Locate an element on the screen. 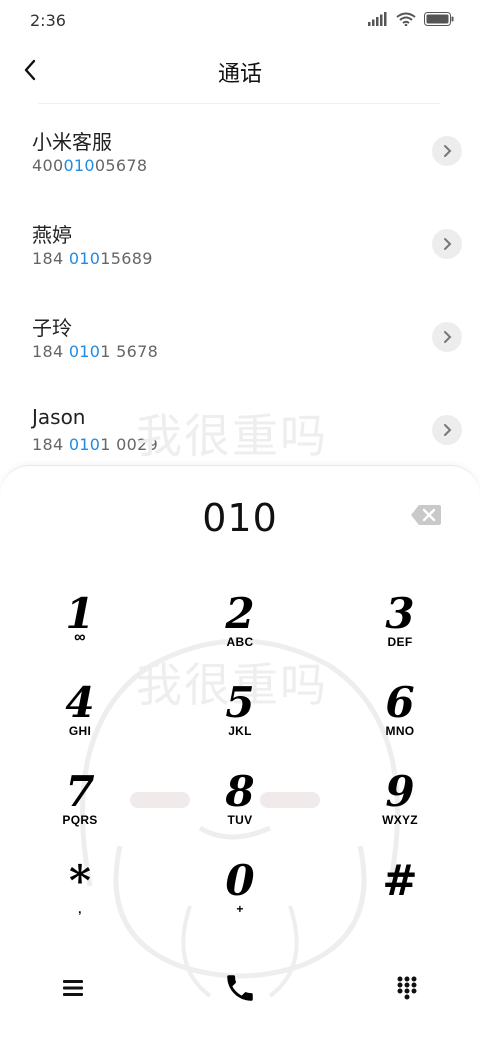 This screenshot has width=480, height=1040. key-letters: MNO is located at coordinates (400, 731).